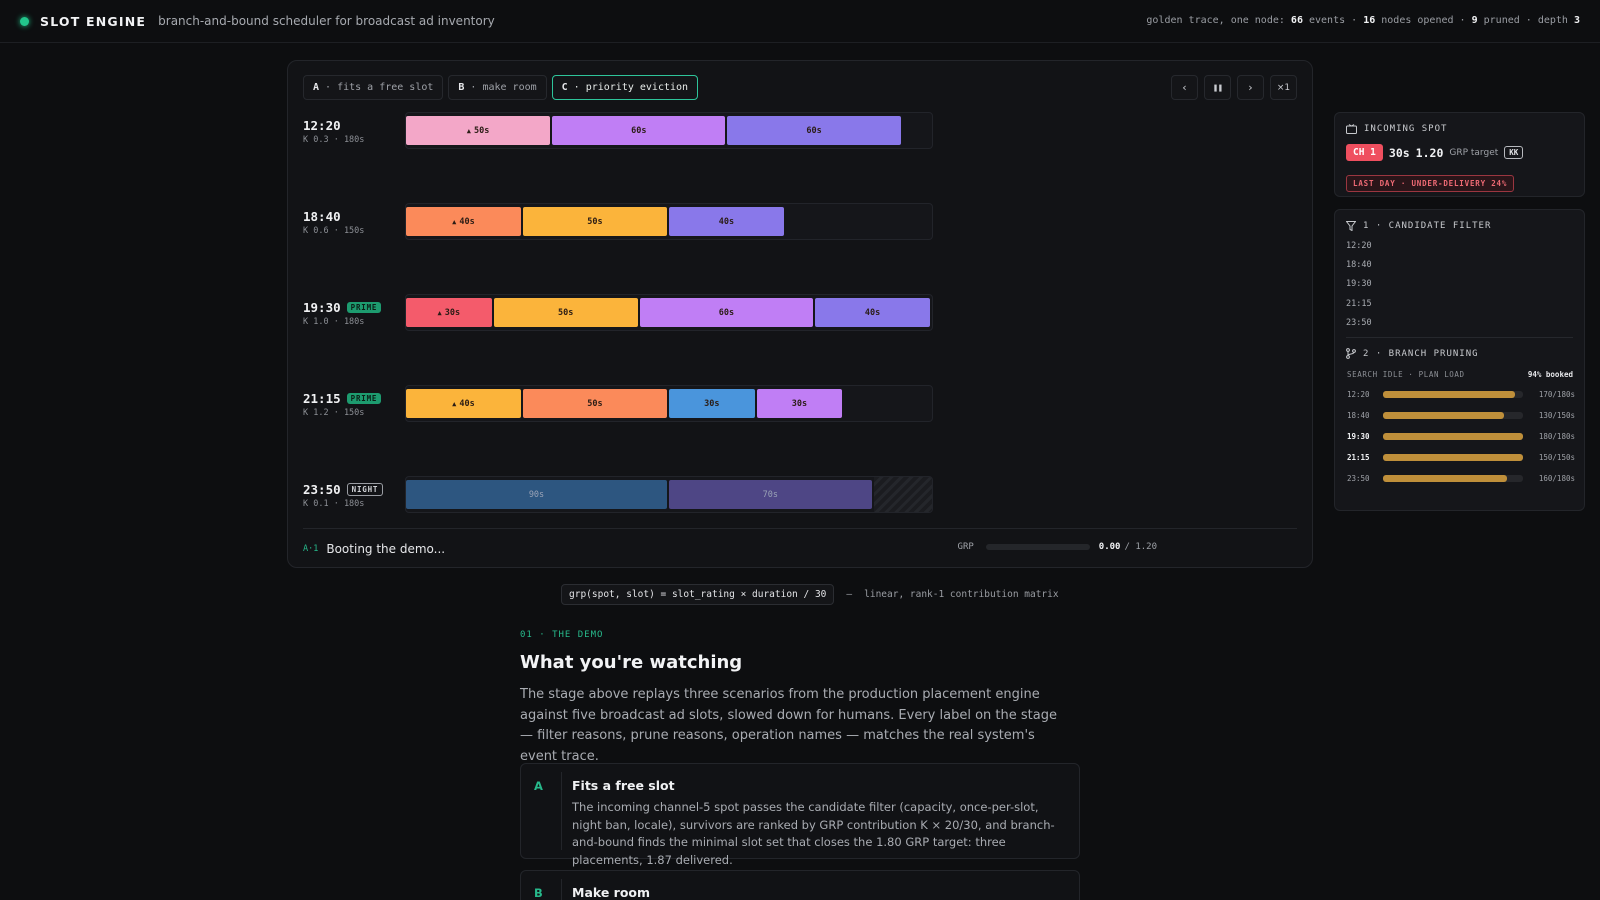 This screenshot has width=1600, height=900. I want to click on slot-time: 19:30, so click(322, 307).